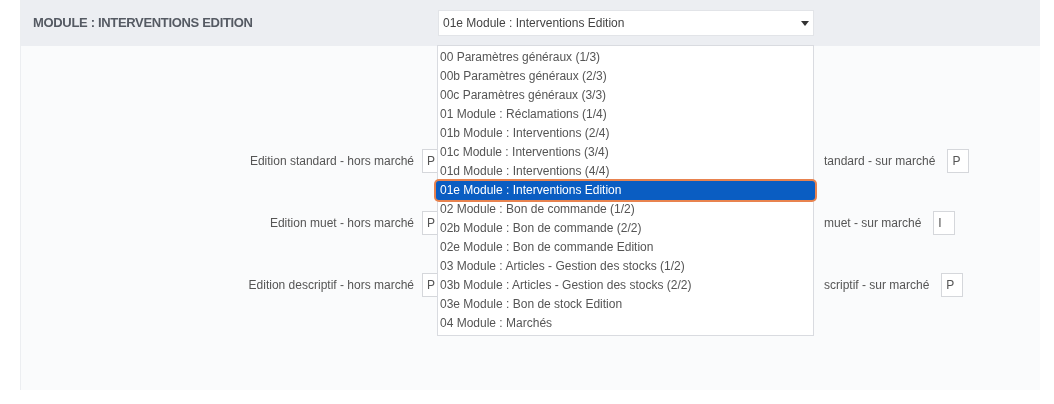 The width and height of the screenshot is (1054, 404). I want to click on field-label: muet - sur marché, so click(873, 223).